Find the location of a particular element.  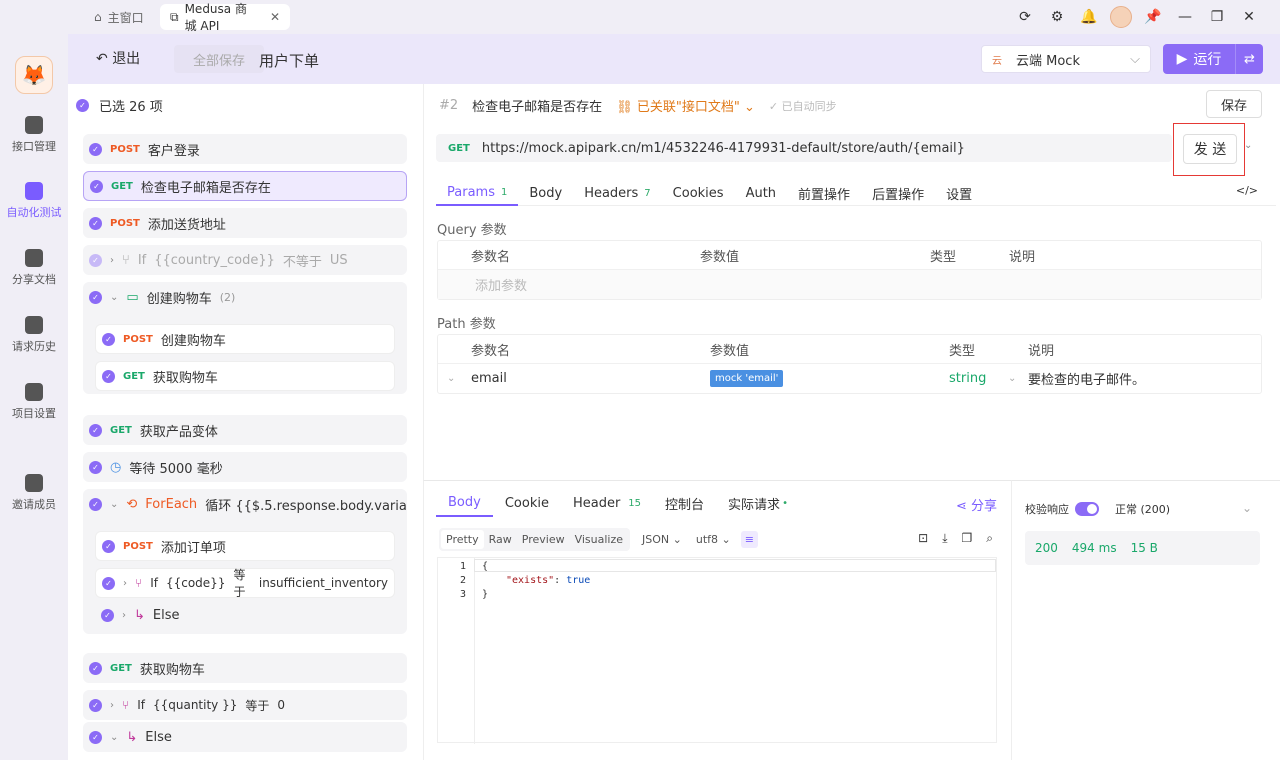

tab-pre-ops: 前置操作 is located at coordinates (824, 193).